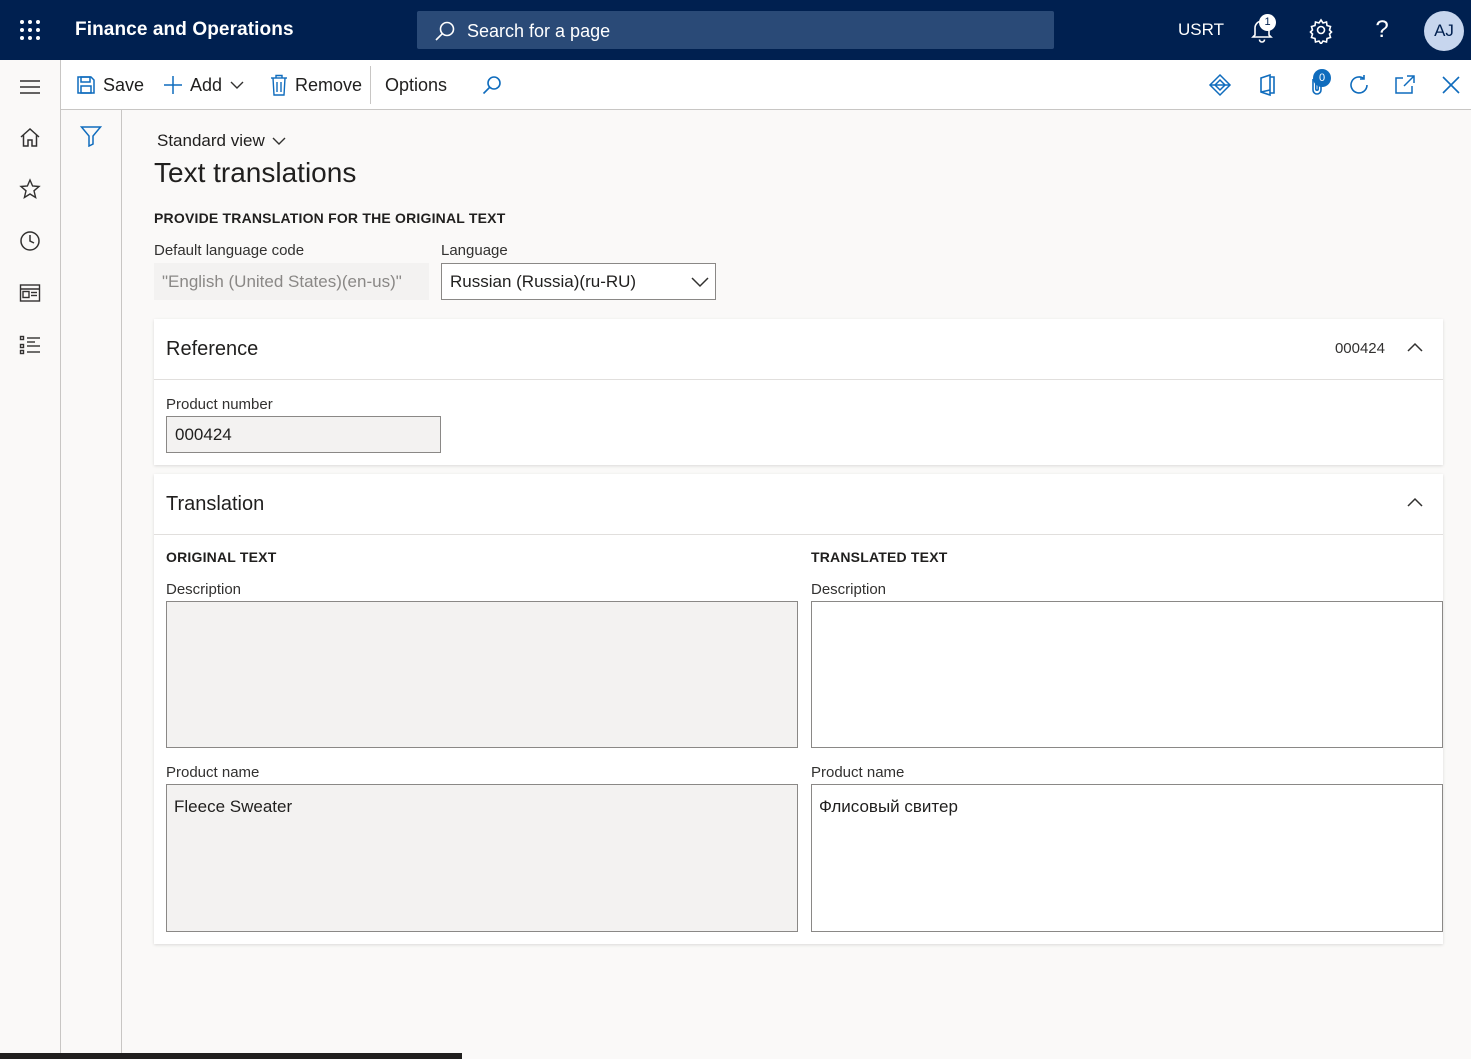  Describe the element at coordinates (329, 84) in the screenshot. I see `remove-label: Remove` at that location.